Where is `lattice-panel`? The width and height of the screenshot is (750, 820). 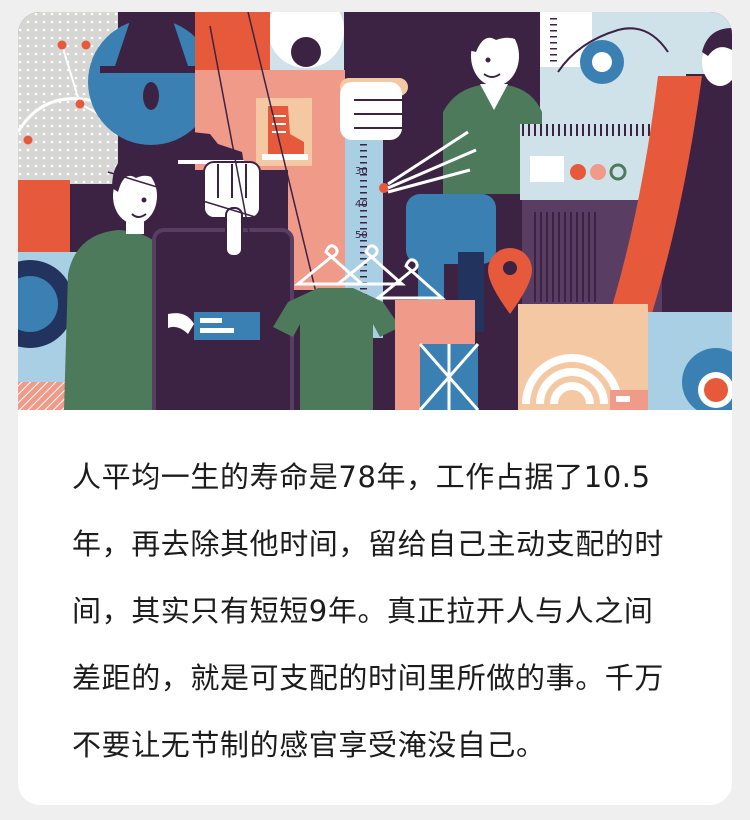 lattice-panel is located at coordinates (449, 376).